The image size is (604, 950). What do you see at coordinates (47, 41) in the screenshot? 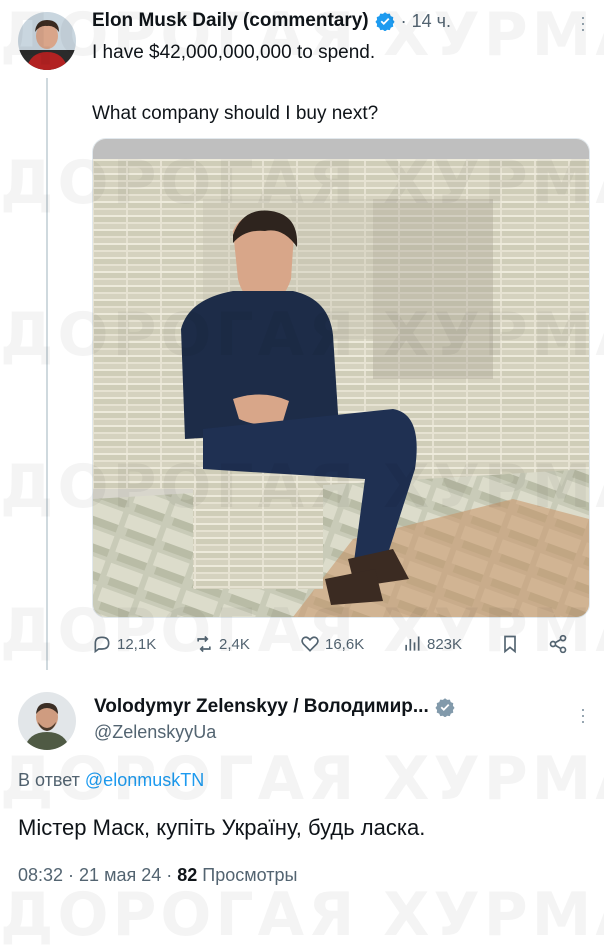
I see `author-avatar` at bounding box center [47, 41].